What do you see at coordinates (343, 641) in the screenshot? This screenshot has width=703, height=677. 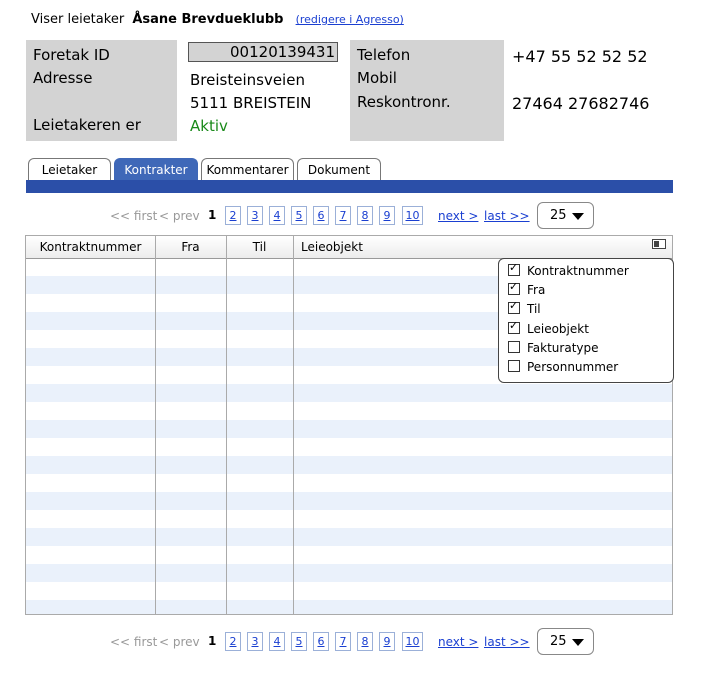 I see `pager-bottom-page-7: 7` at bounding box center [343, 641].